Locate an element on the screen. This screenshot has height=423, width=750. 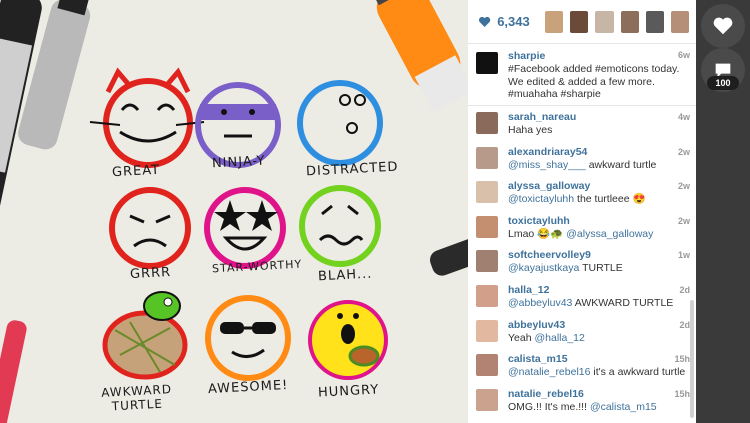
likes-count: 6,343 is located at coordinates (521, 21).